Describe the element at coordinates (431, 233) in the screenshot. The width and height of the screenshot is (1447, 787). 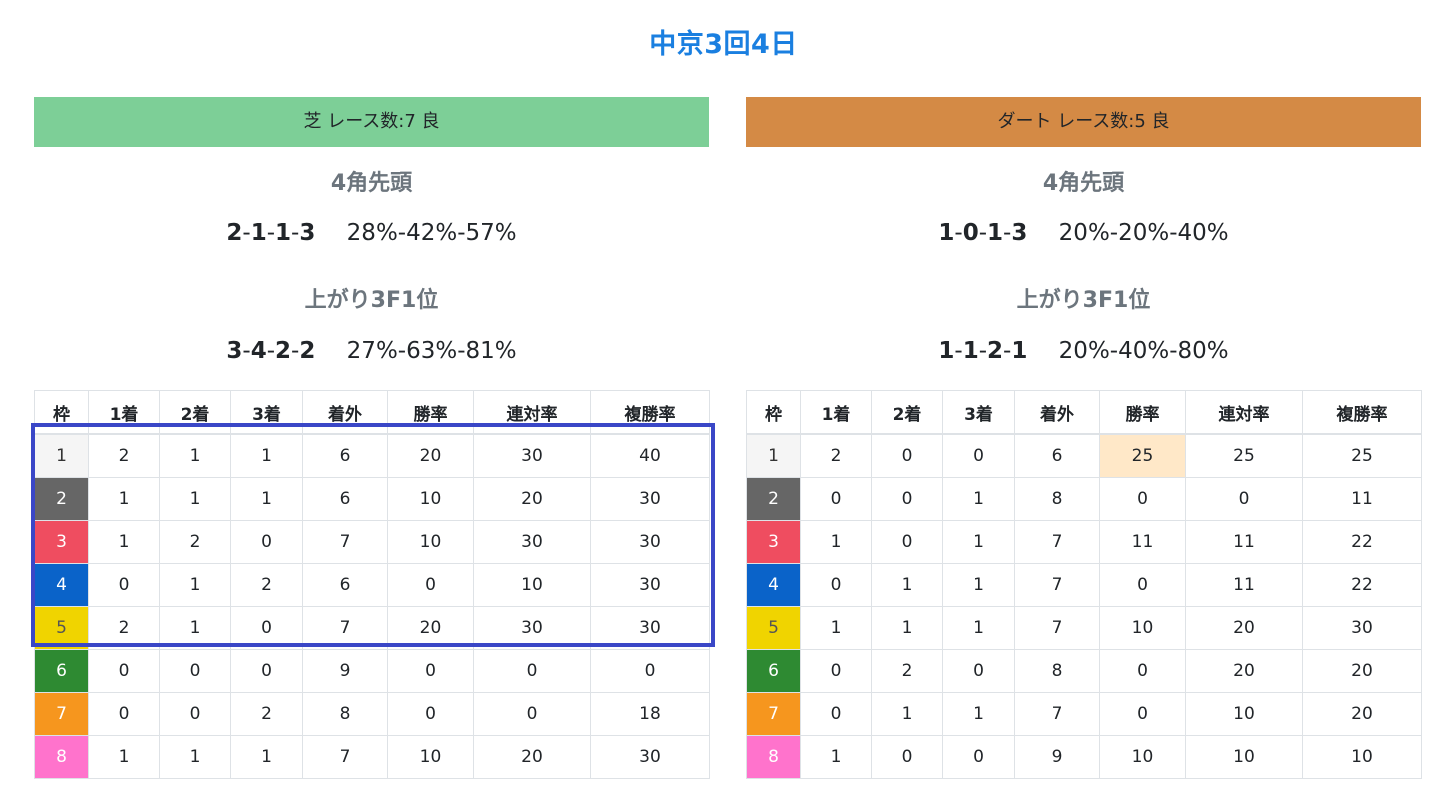
I see `turf-corner-rates: 28%-42%-57%` at that location.